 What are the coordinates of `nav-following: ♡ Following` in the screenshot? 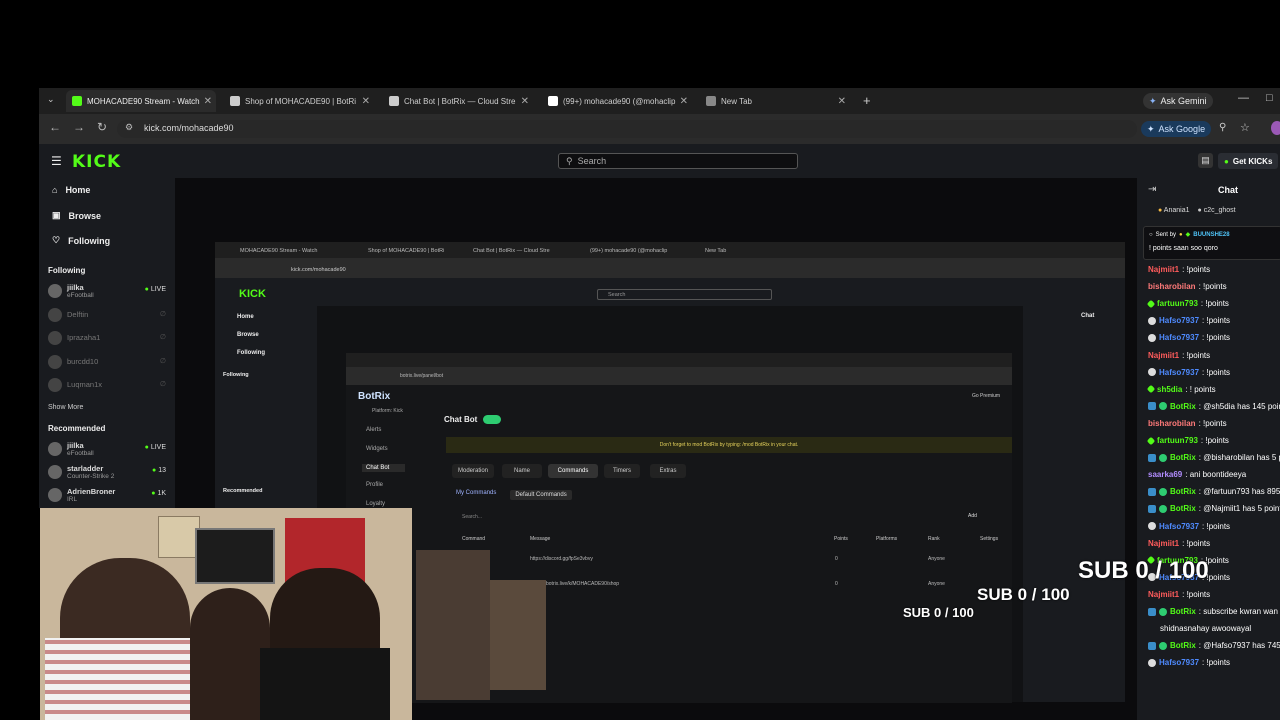 It's located at (81, 240).